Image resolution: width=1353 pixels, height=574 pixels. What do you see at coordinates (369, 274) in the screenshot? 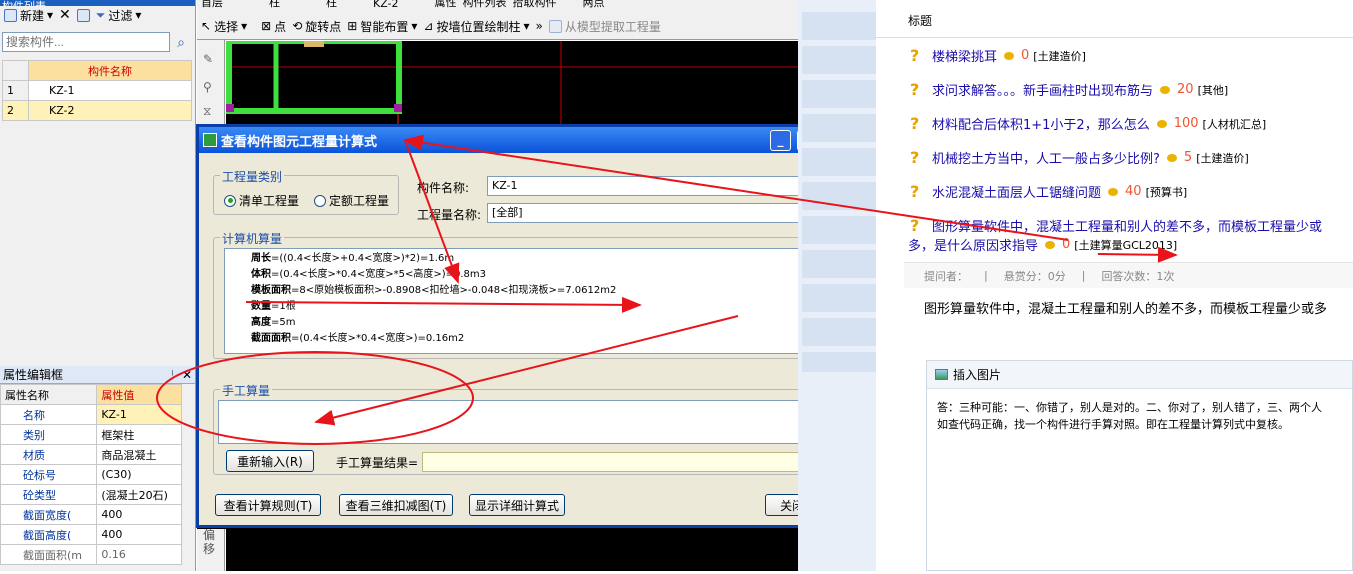
I see `calc-line: 体积=(0.4<长度>*0.4<宽度>*5<高度>)=0.8m3` at bounding box center [369, 274].